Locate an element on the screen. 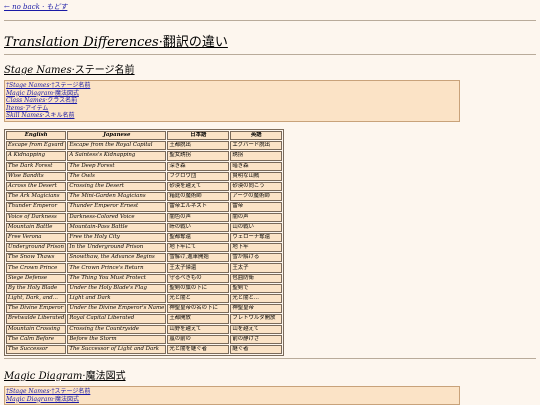 This screenshot has width=540, height=405. table-cell: Voice of Darkness is located at coordinates (36, 217).